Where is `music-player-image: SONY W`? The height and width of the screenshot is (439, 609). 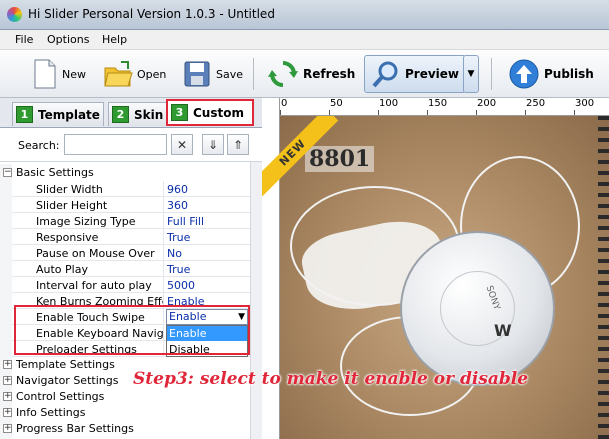
music-player-image: SONY W is located at coordinates (477, 308).